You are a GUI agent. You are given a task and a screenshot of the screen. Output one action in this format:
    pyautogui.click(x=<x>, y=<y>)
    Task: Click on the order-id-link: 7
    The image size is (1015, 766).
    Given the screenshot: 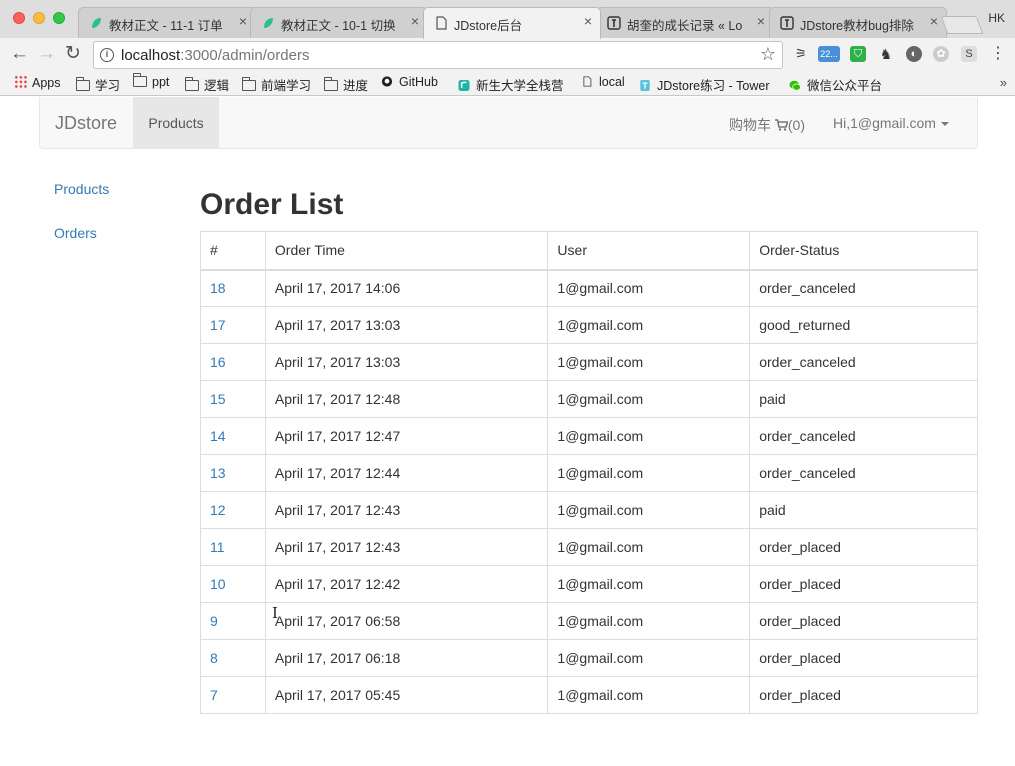 What is the action you would take?
    pyautogui.click(x=233, y=695)
    